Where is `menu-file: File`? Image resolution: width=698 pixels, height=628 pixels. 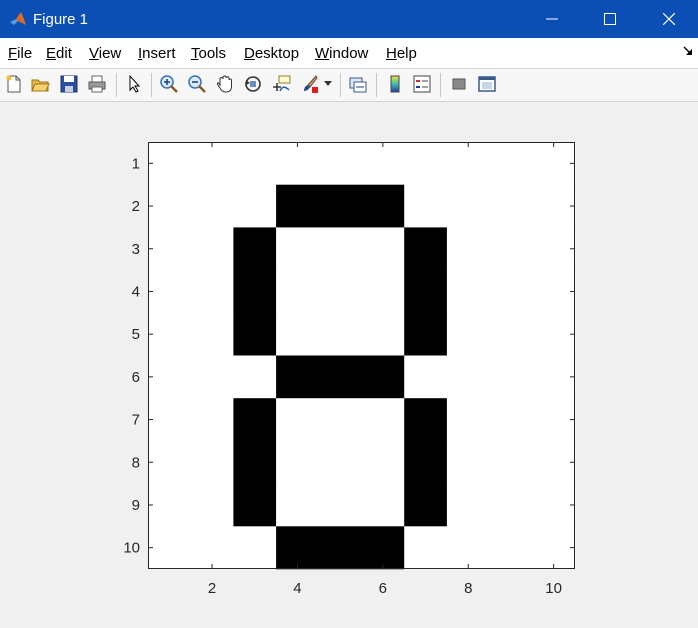 menu-file: File is located at coordinates (20, 53).